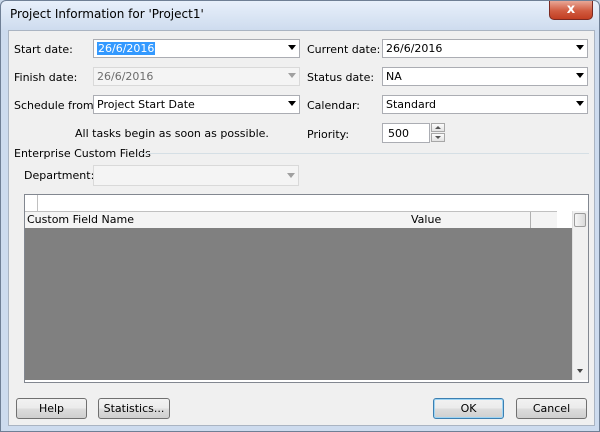 This screenshot has width=600, height=432. What do you see at coordinates (59, 175) in the screenshot?
I see `department-label: Department:` at bounding box center [59, 175].